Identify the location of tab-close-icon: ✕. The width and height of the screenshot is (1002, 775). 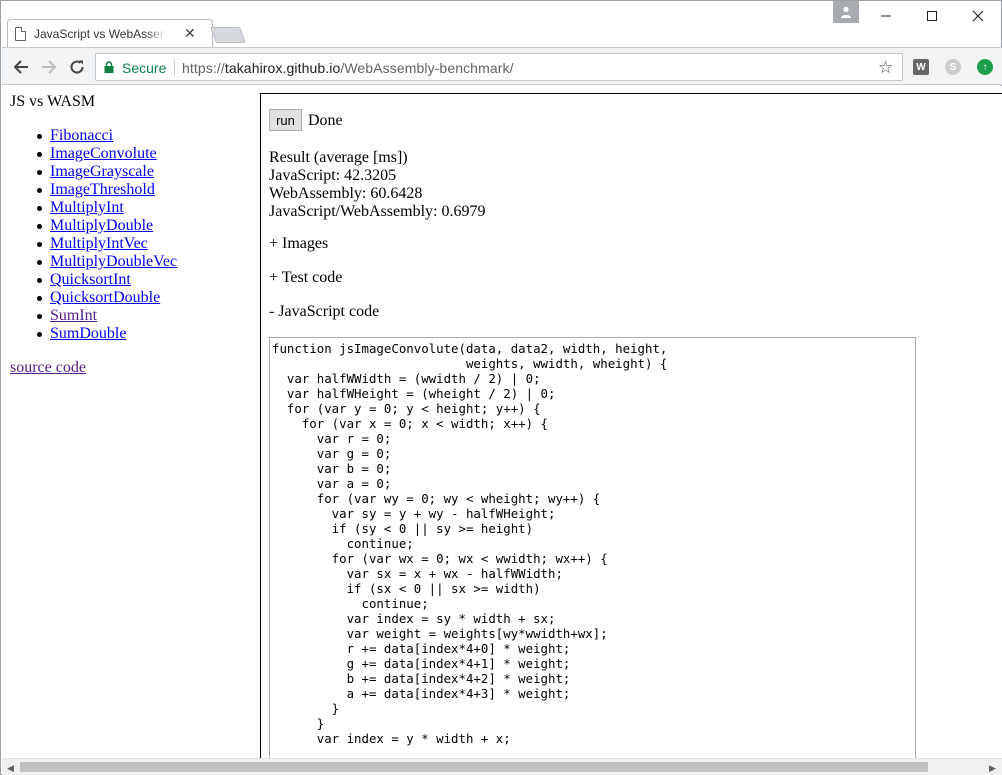
(190, 33).